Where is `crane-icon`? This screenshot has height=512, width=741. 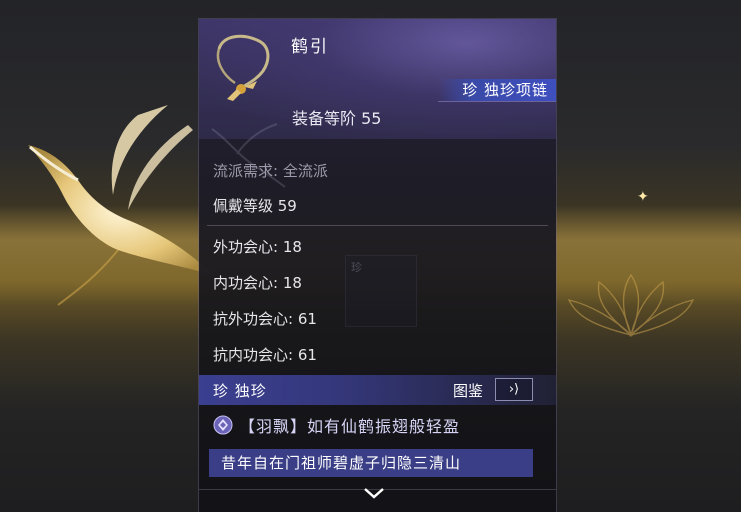
crane-icon is located at coordinates (120, 205).